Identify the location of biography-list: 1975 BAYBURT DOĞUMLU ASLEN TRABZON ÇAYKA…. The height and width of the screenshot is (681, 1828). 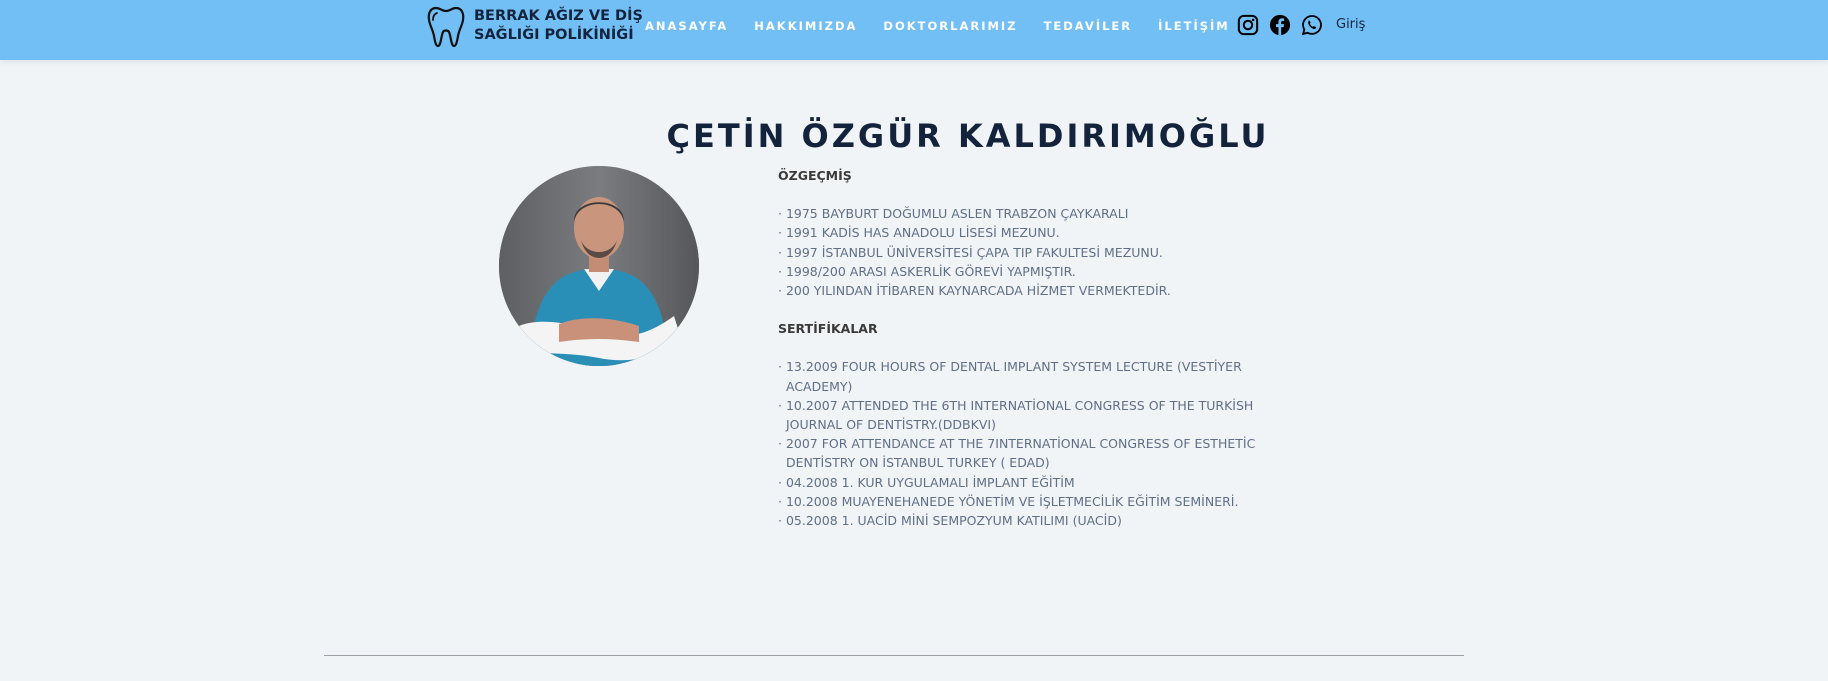
(1038, 252).